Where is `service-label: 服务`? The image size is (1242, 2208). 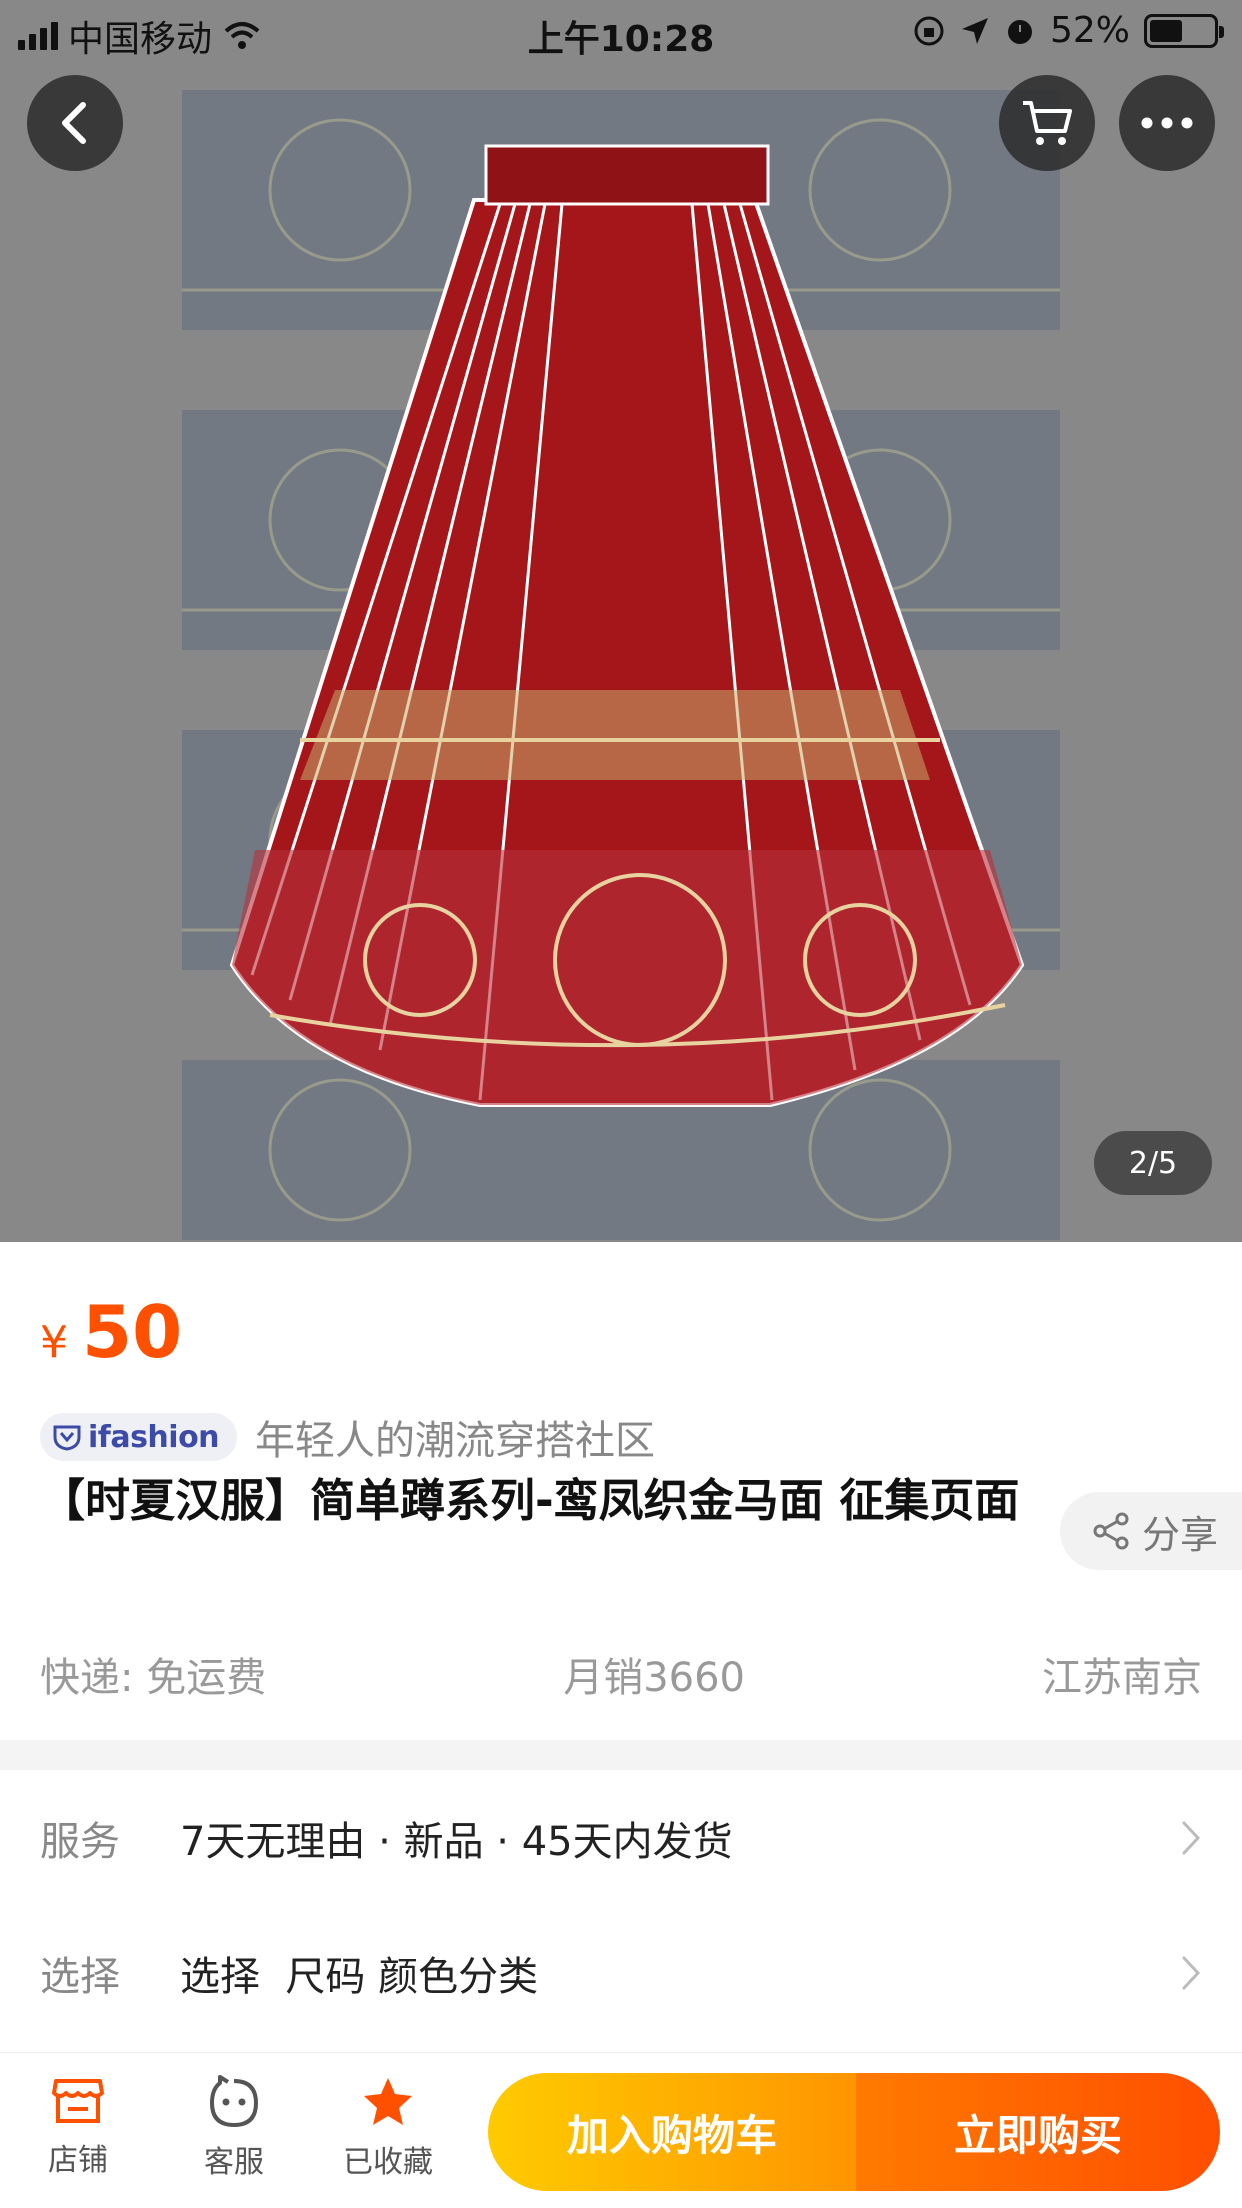 service-label: 服务 is located at coordinates (80, 1842).